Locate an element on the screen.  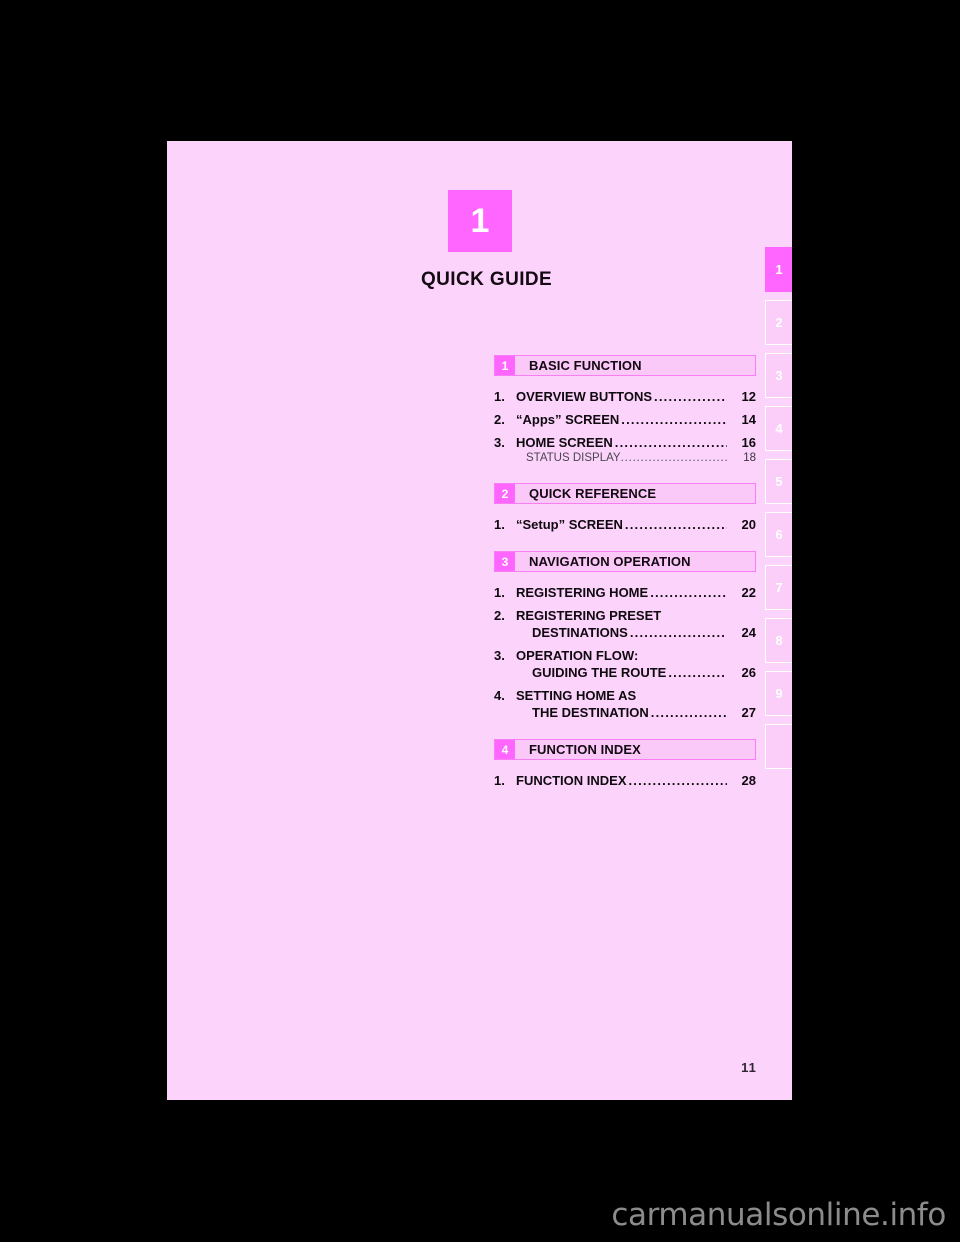
toc-entry-title: GUIDING THE ROUTE is located at coordinates (599, 672).